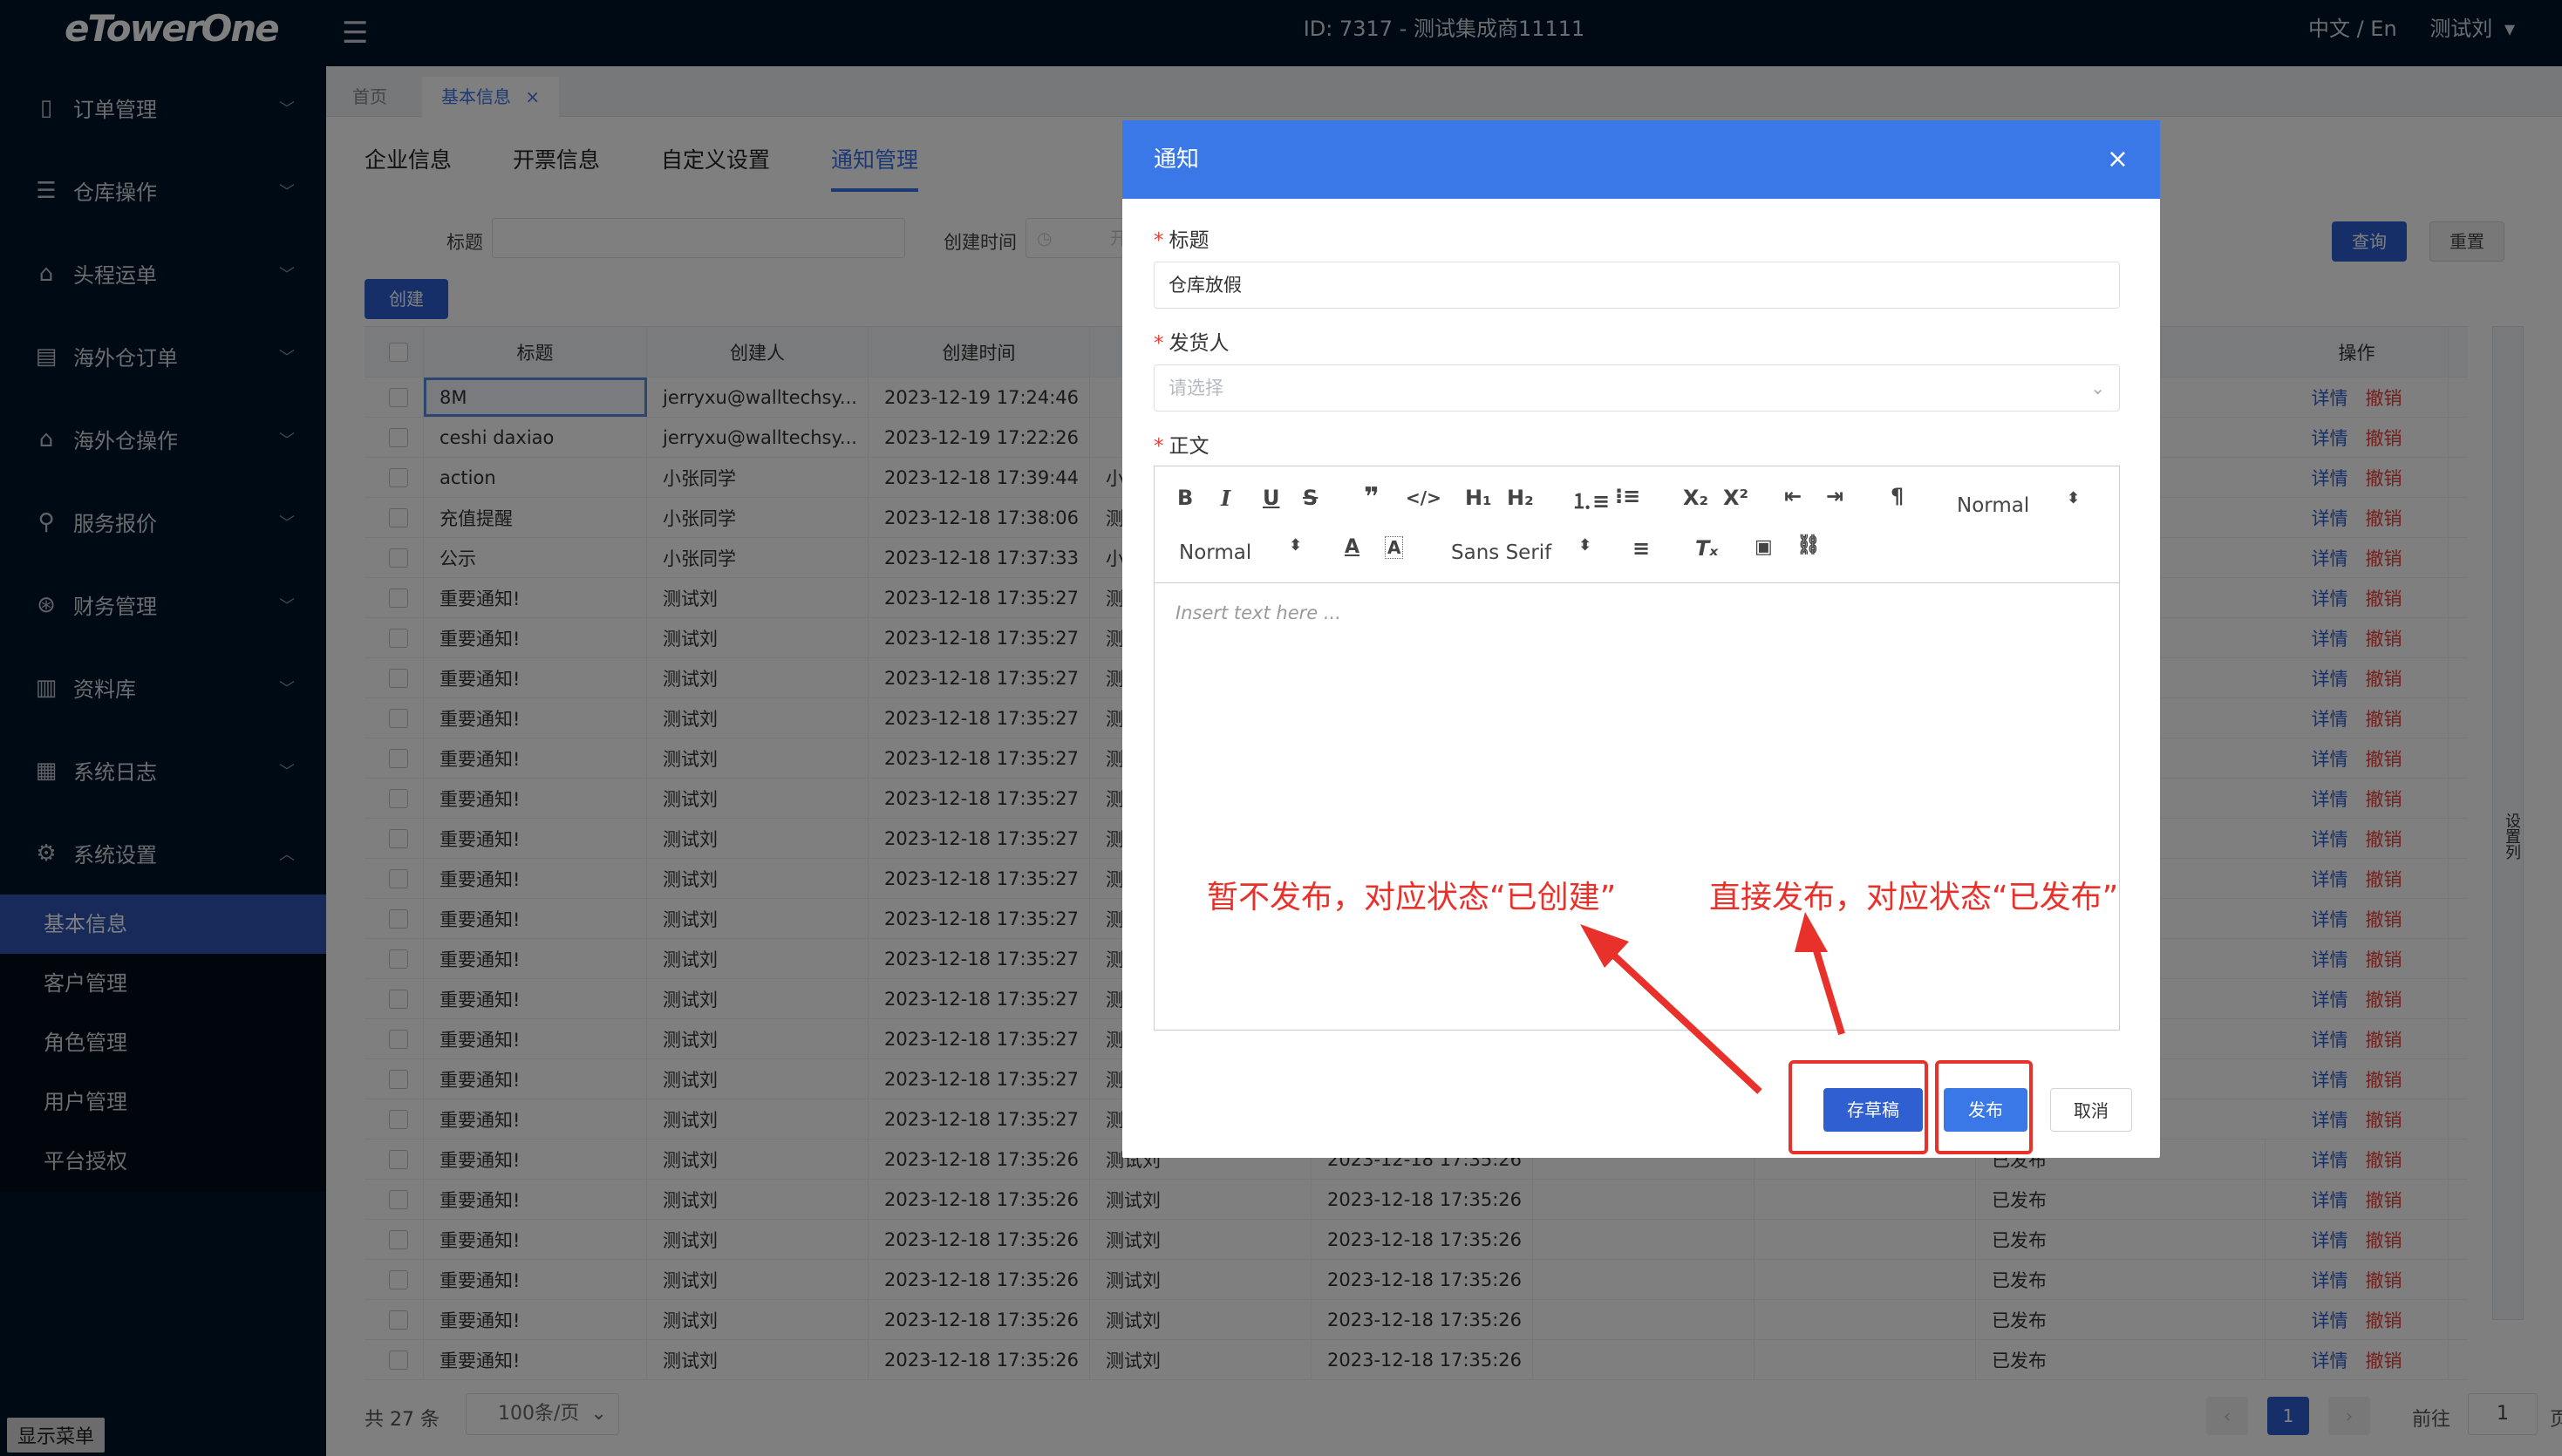 The height and width of the screenshot is (1456, 2562). Describe the element at coordinates (1808, 545) in the screenshot. I see `link-icon: ⛓` at that location.